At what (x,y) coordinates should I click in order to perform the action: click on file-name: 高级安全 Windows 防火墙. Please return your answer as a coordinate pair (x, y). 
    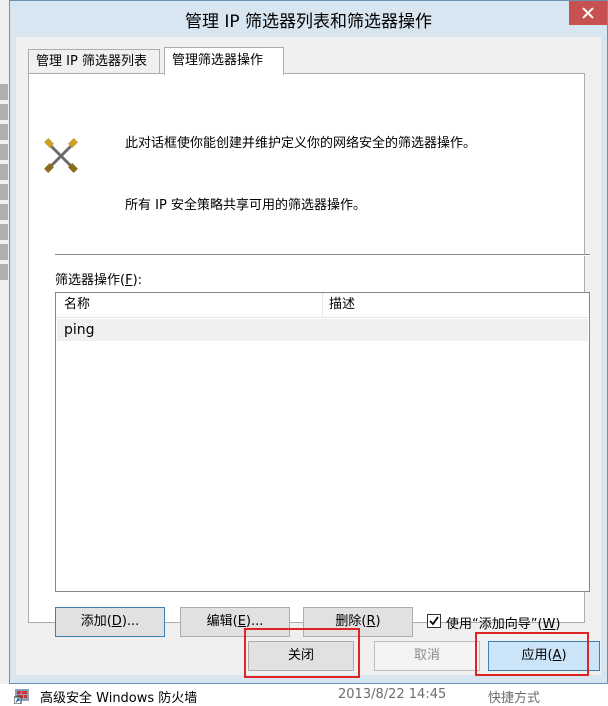
    Looking at the image, I should click on (119, 698).